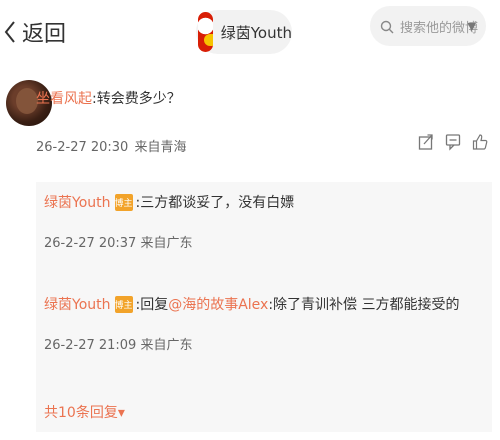 This screenshot has width=500, height=440. What do you see at coordinates (44, 34) in the screenshot?
I see `back-label: 返回` at bounding box center [44, 34].